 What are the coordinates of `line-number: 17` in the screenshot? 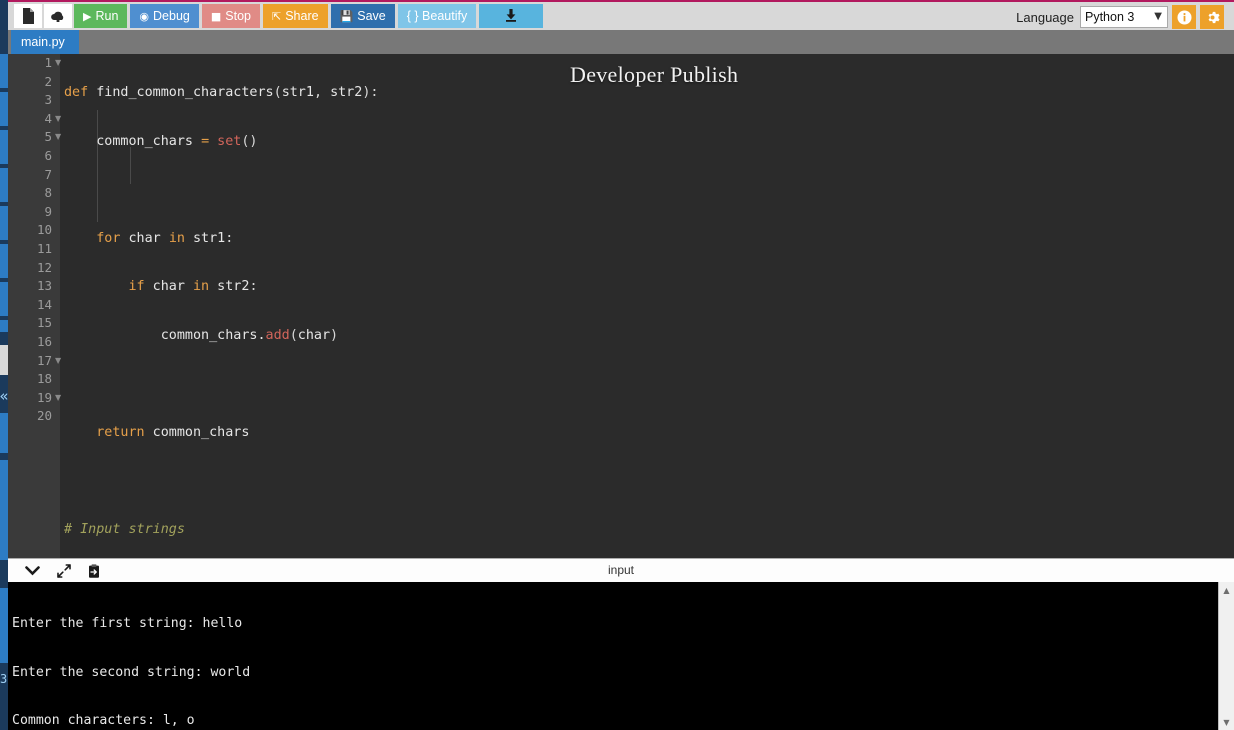 It's located at (44, 360).